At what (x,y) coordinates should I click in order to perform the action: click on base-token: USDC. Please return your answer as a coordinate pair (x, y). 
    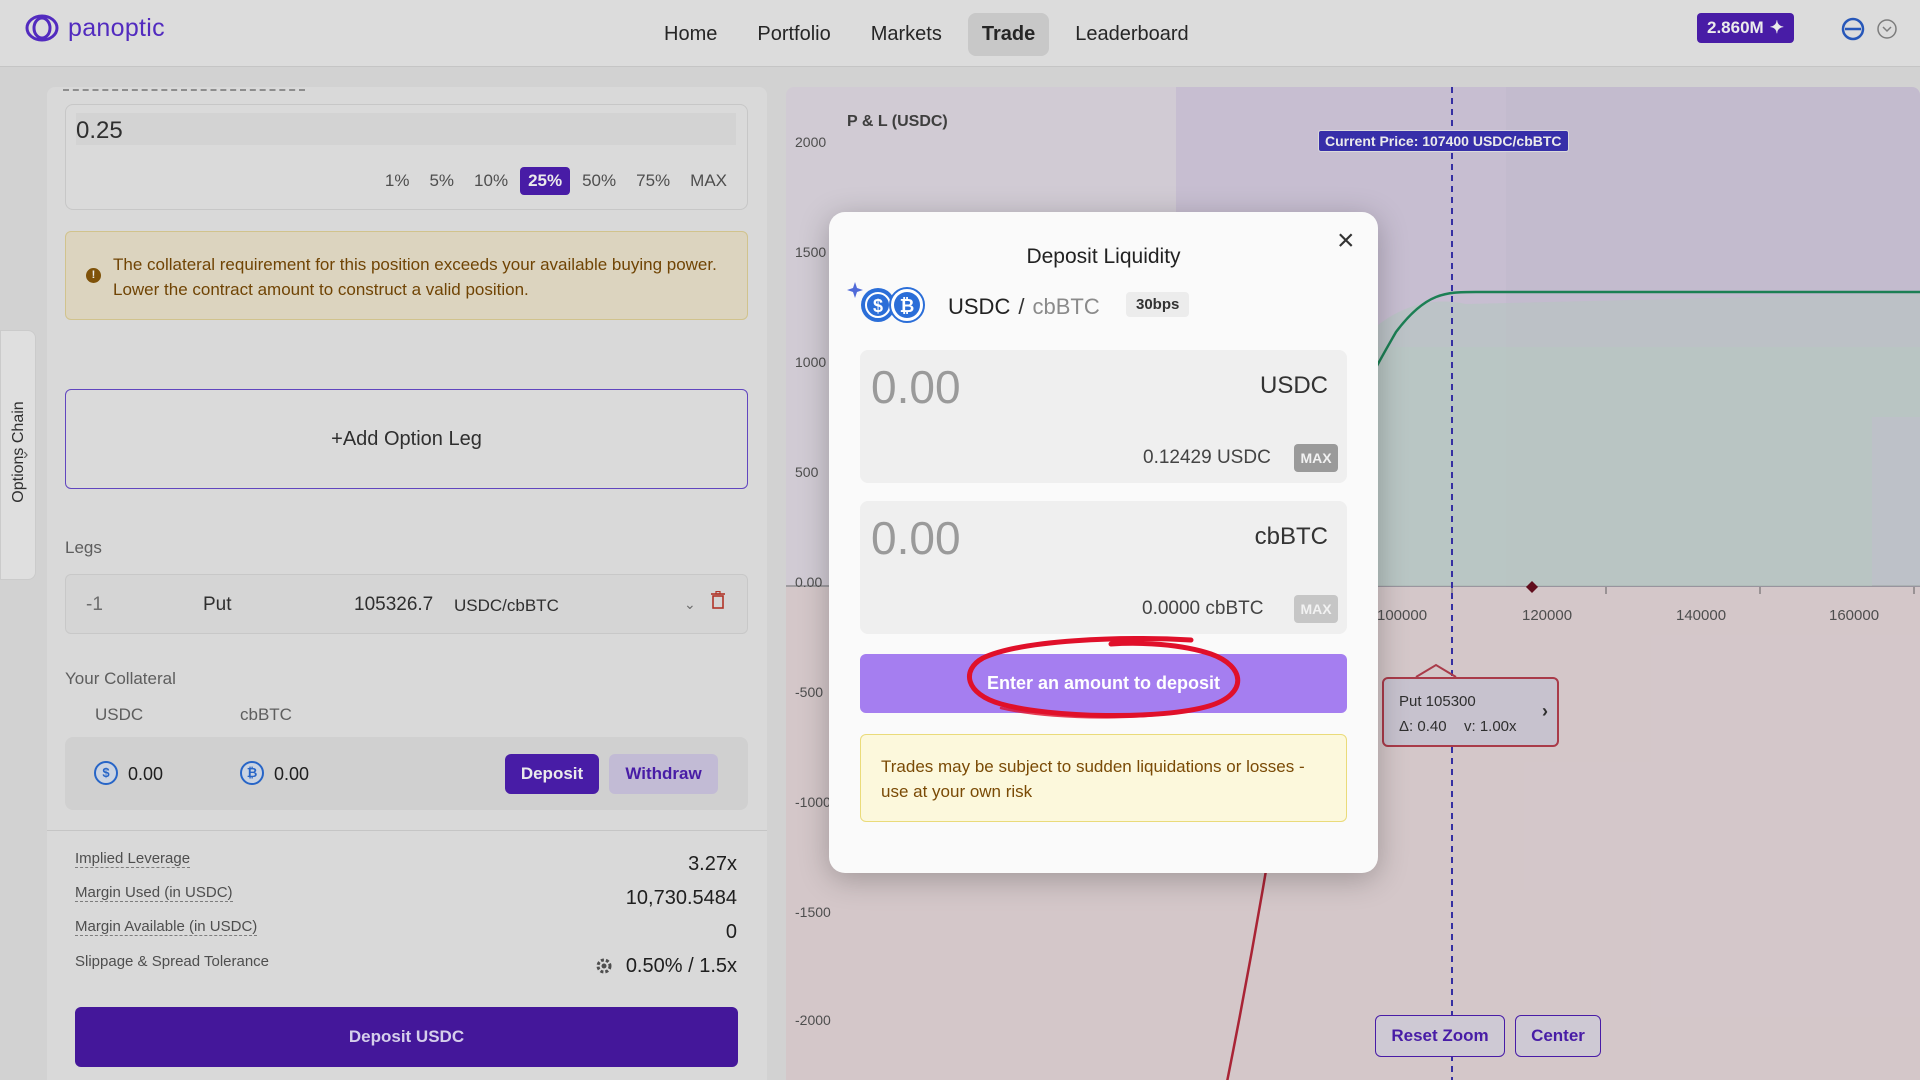
    Looking at the image, I should click on (979, 306).